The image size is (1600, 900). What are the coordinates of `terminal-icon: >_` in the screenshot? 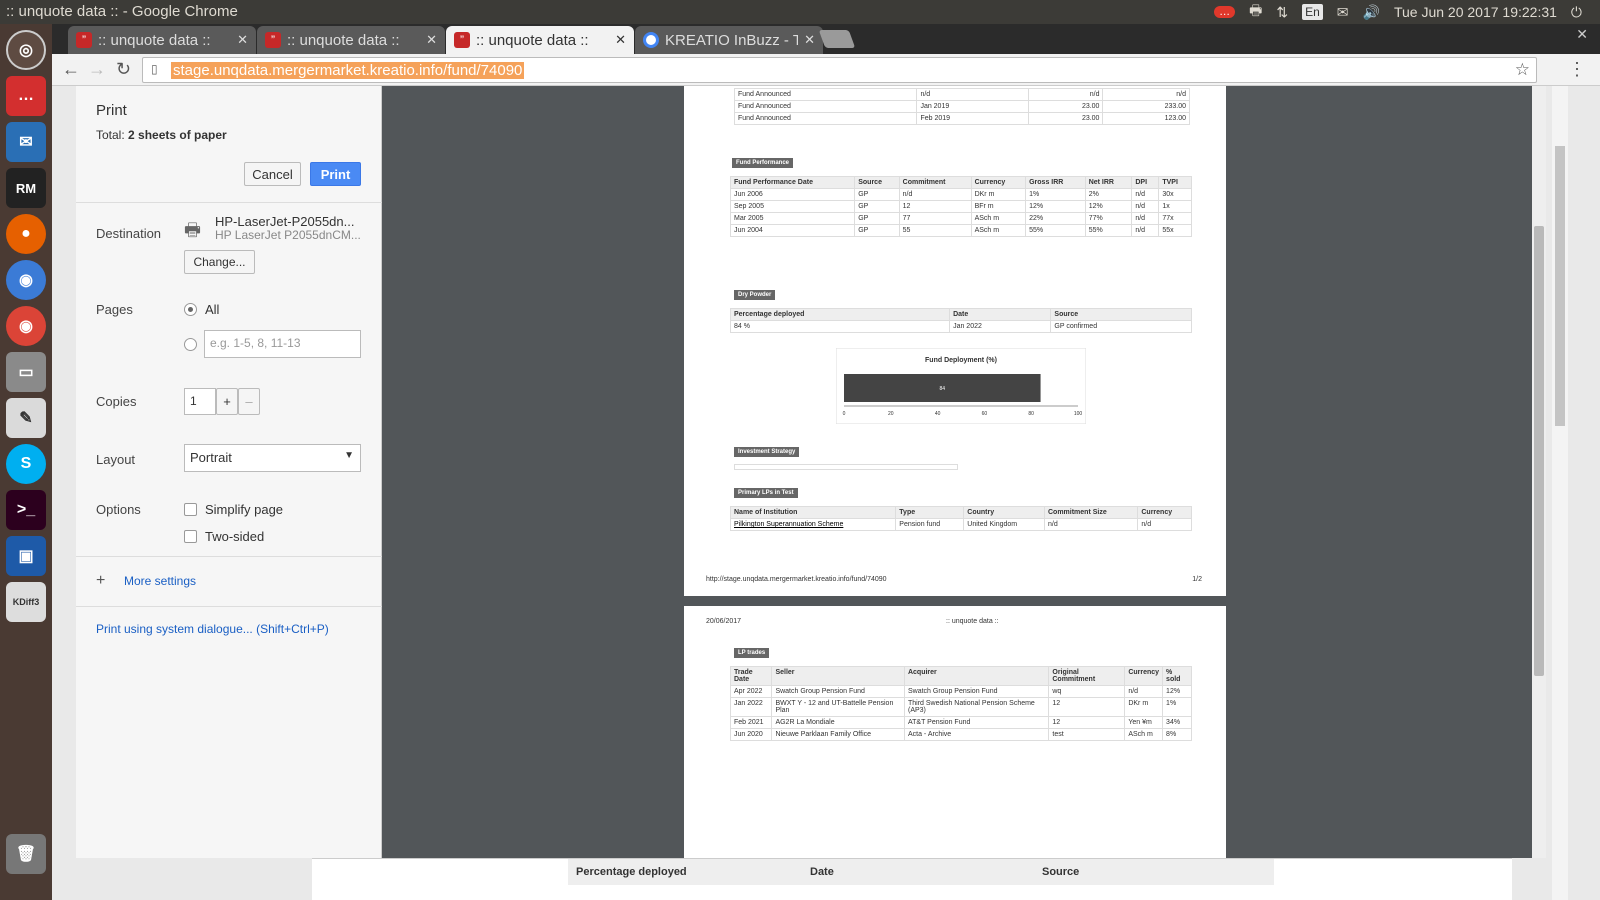 It's located at (26, 510).